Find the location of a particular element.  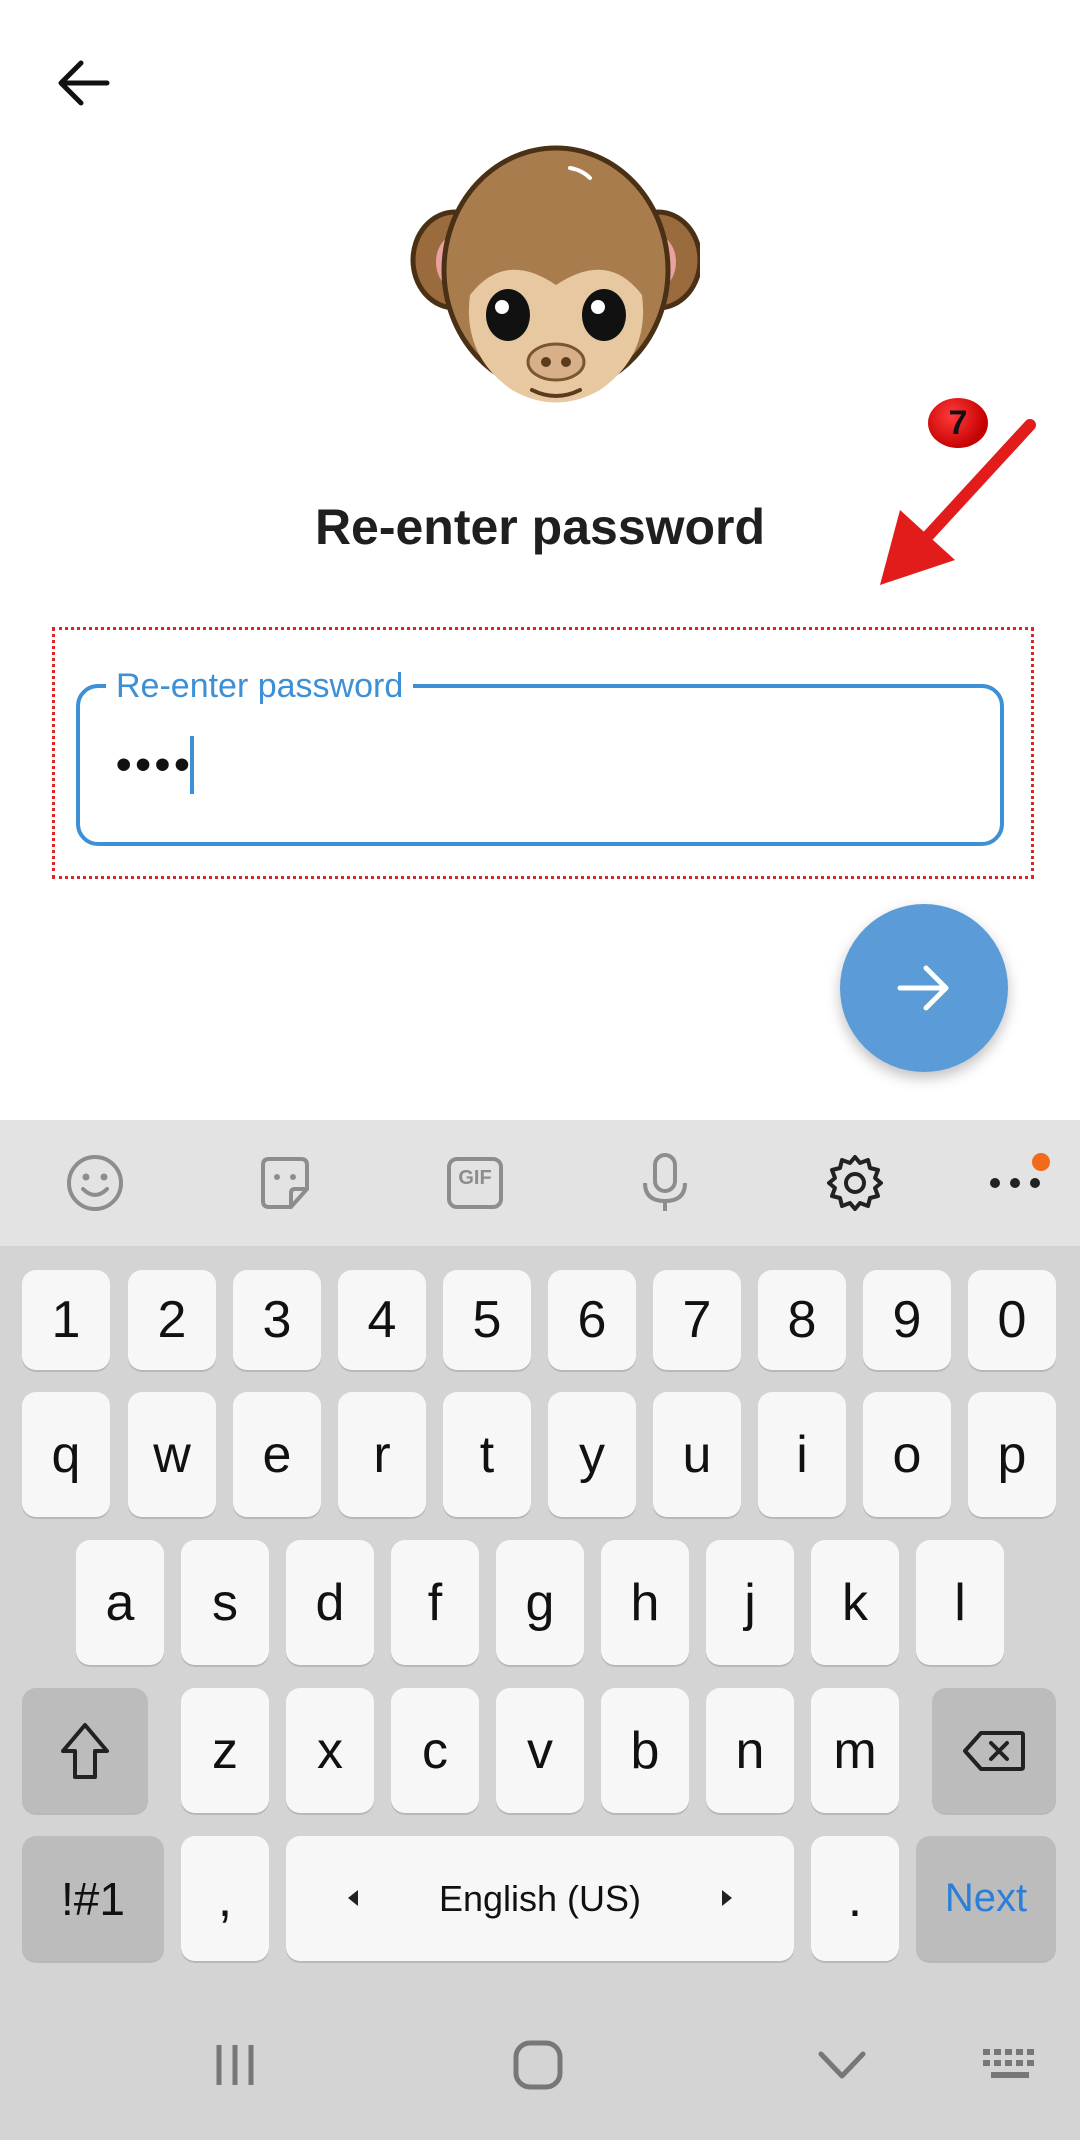

arrow-left-icon is located at coordinates (84, 83).